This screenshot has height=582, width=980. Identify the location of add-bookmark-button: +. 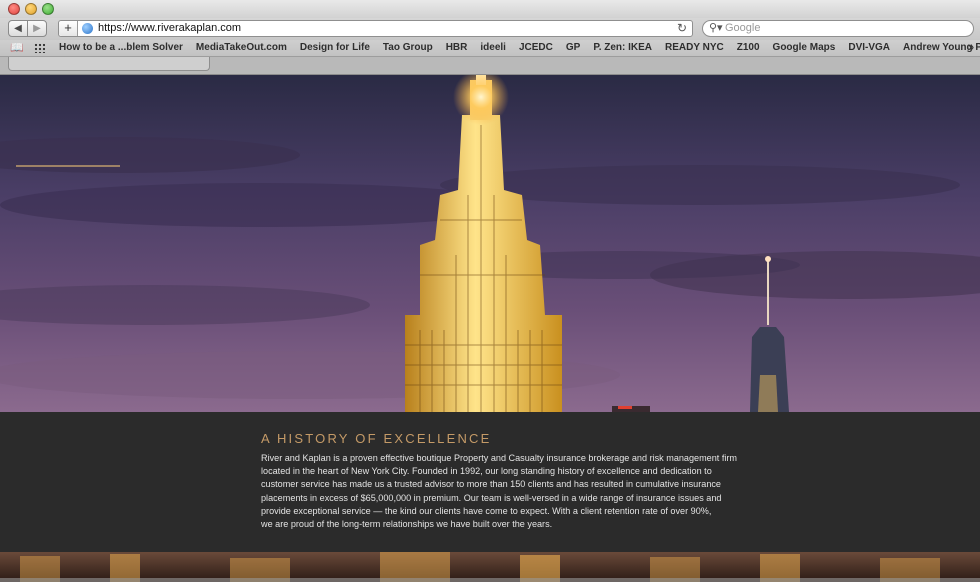
(68, 28).